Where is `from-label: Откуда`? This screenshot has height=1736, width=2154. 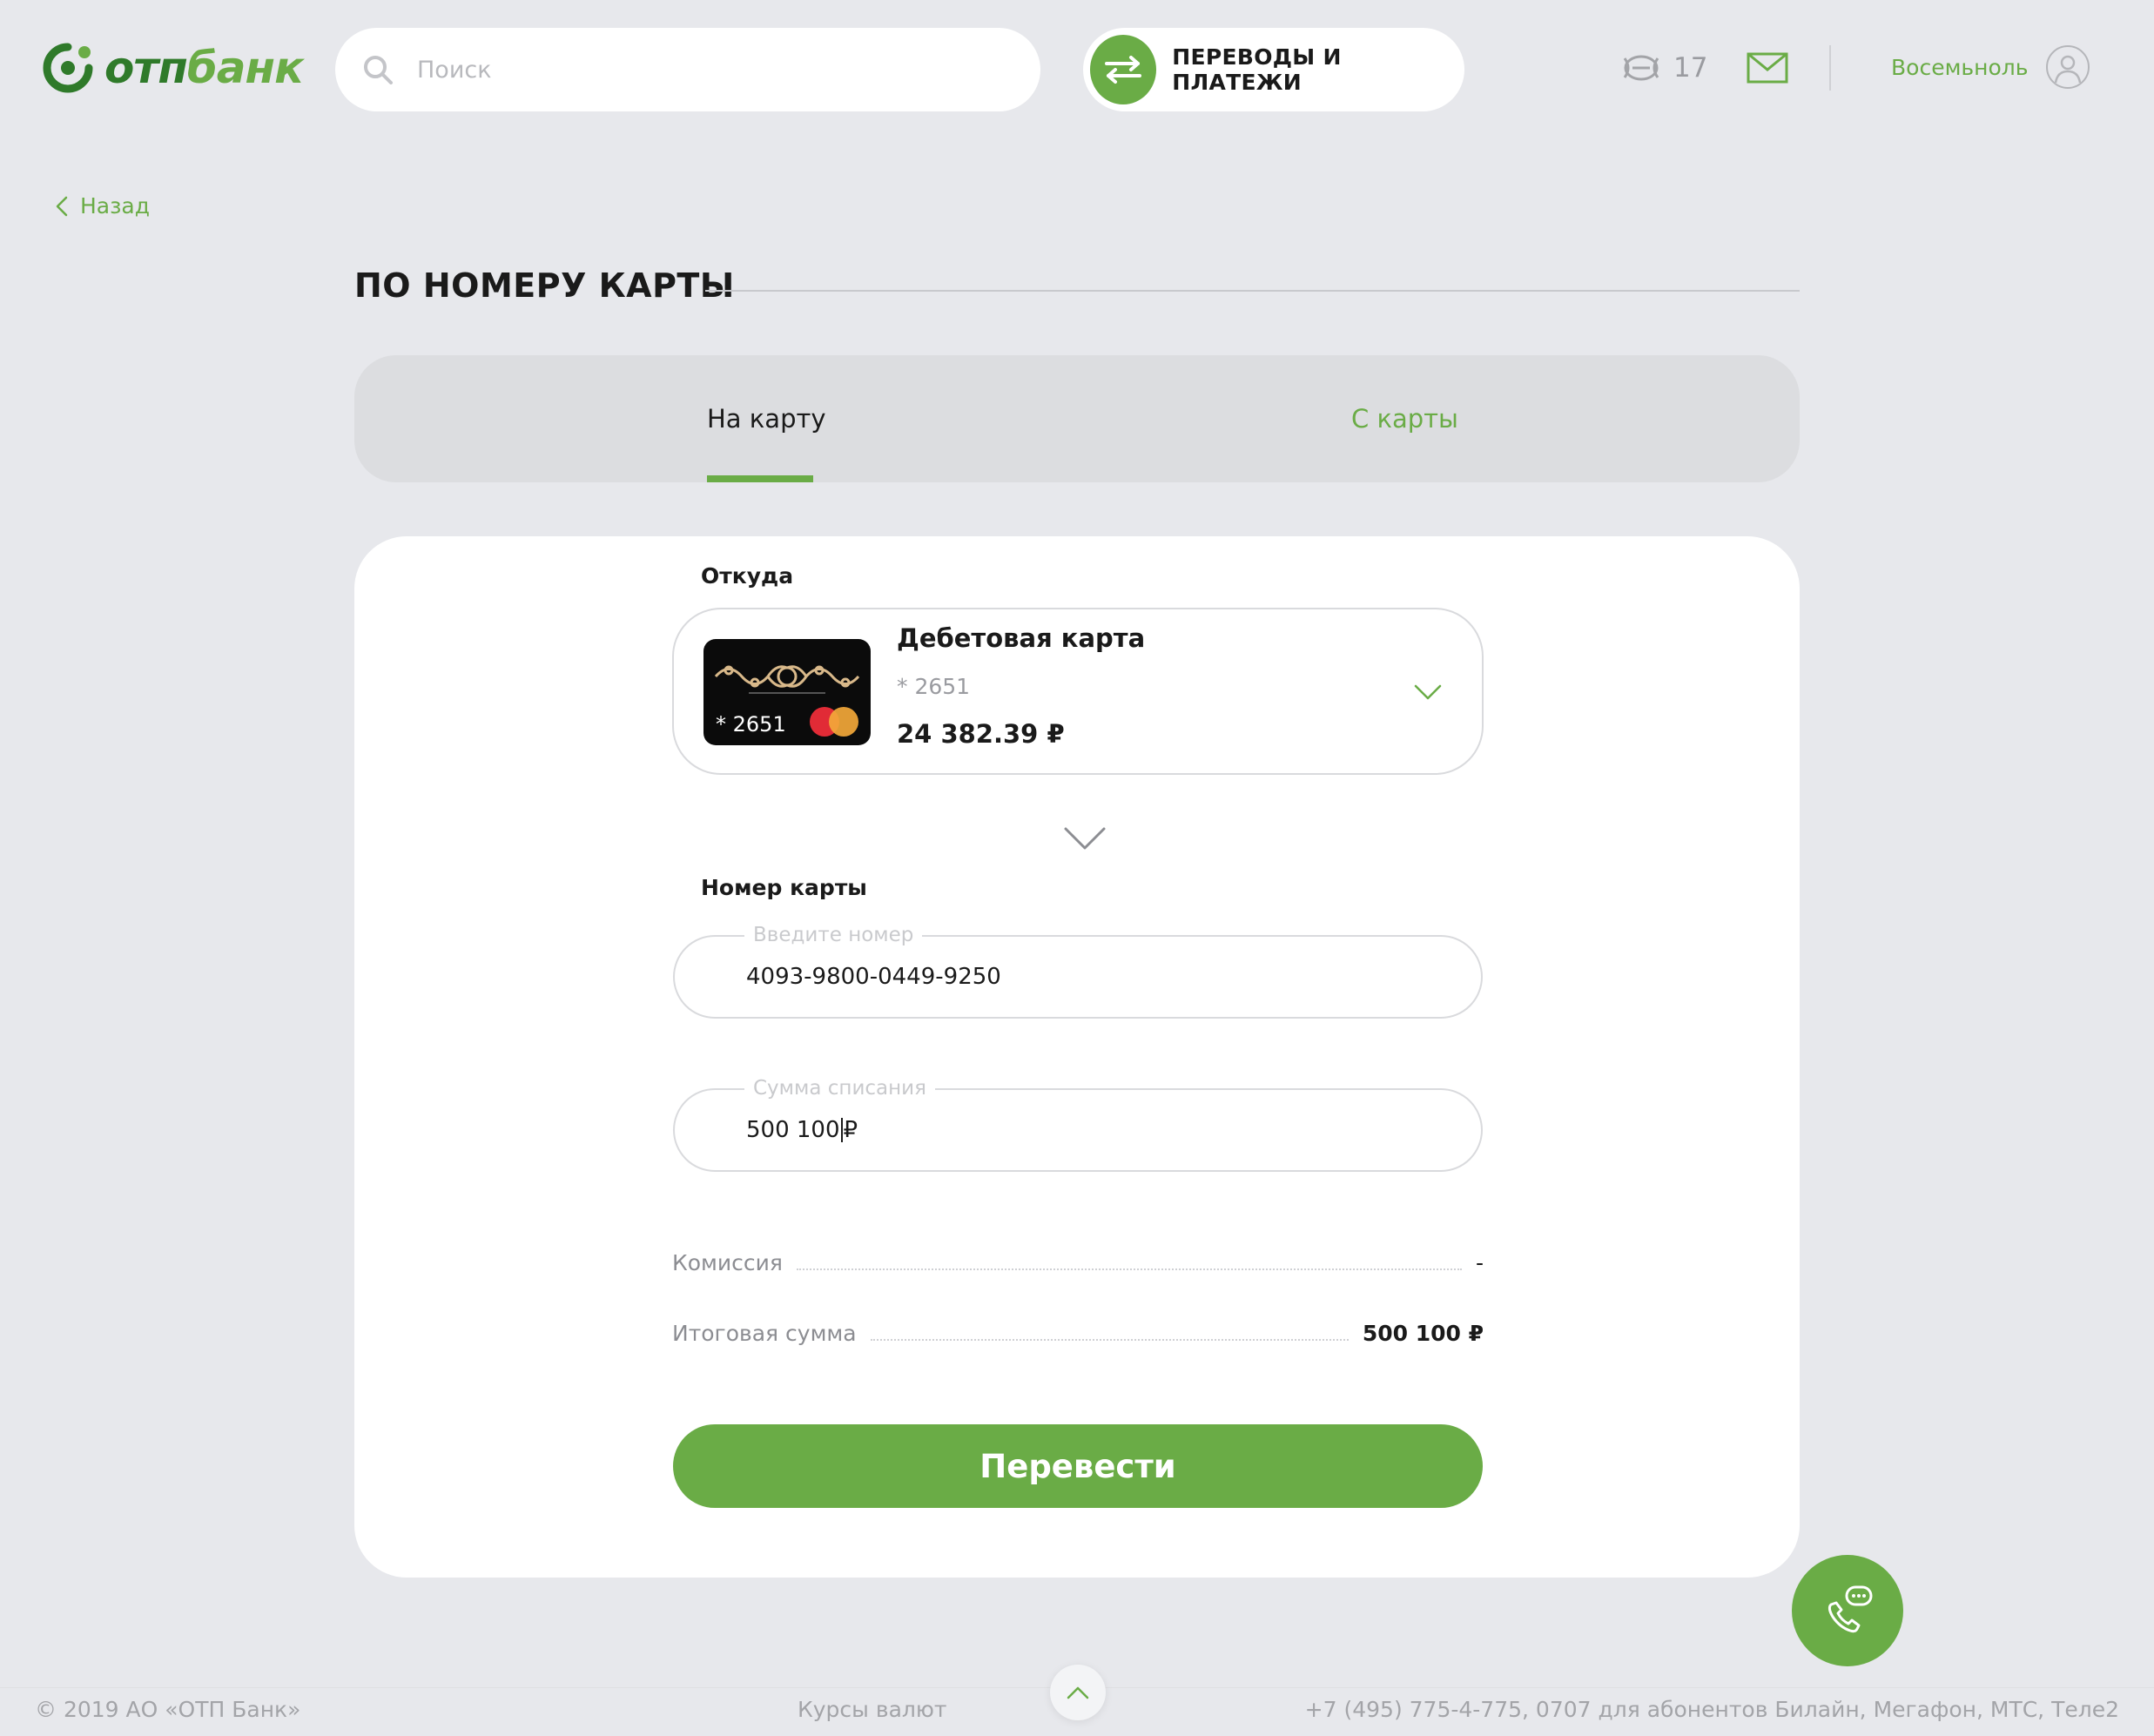
from-label: Откуда is located at coordinates (747, 576).